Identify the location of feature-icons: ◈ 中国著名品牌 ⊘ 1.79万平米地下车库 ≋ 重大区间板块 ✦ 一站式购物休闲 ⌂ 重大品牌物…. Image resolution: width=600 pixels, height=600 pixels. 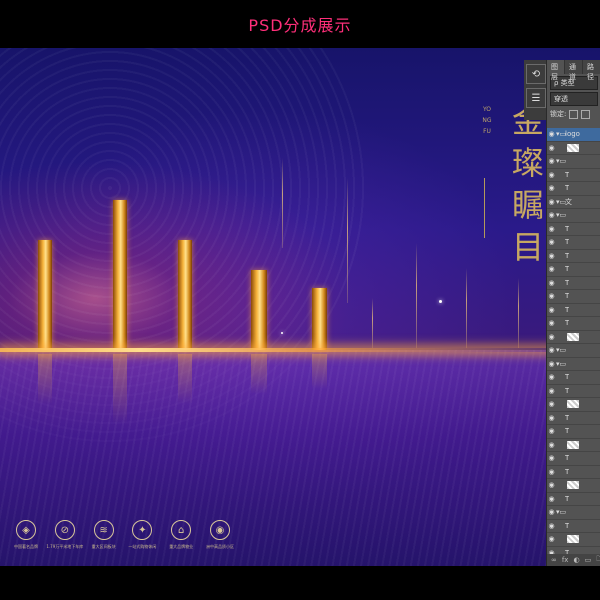
(123, 540).